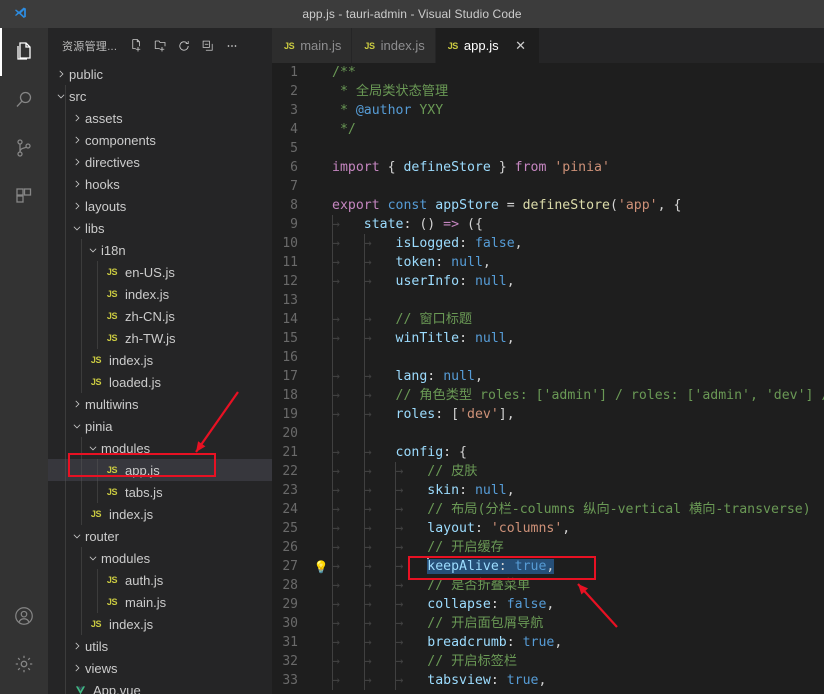  Describe the element at coordinates (160, 184) in the screenshot. I see `tree-item-hooks: hooks` at that location.